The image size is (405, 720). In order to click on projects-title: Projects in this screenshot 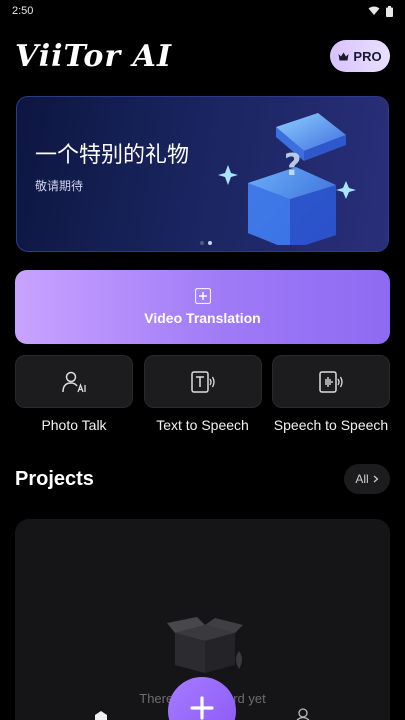, I will do `click(54, 479)`.